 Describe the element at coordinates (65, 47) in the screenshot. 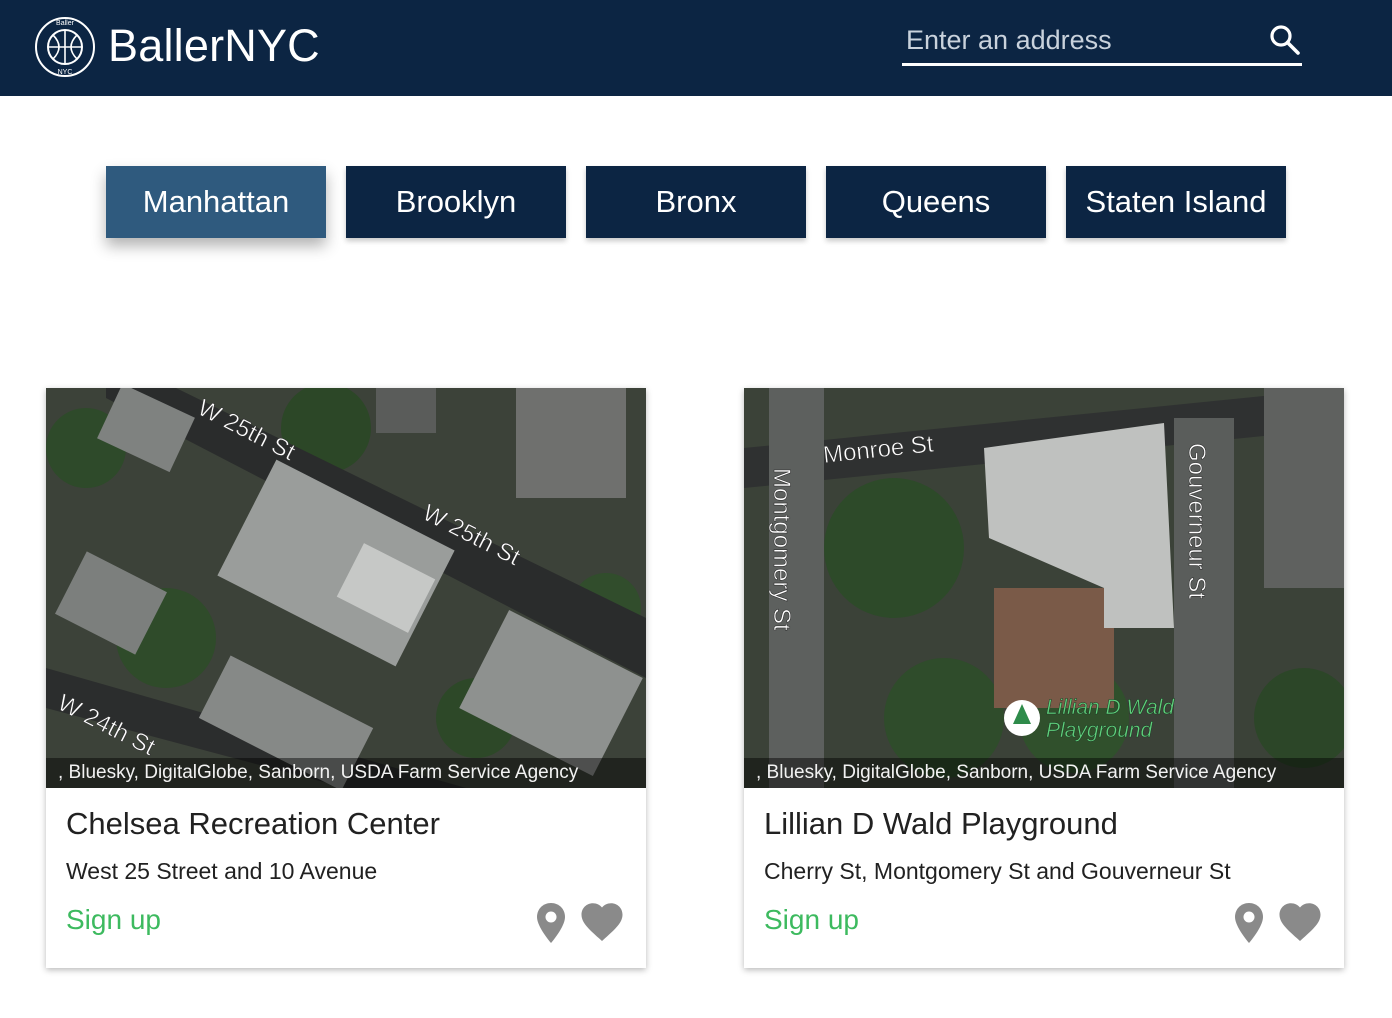

I see `logo-icon: Baller NYC` at that location.